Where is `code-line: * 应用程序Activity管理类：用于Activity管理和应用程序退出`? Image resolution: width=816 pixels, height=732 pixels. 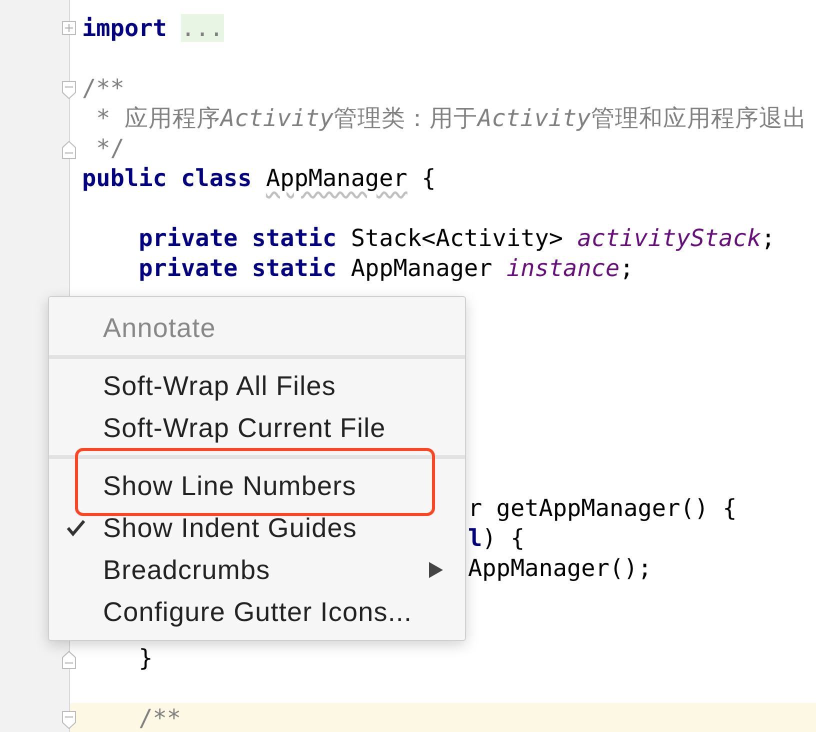 code-line: * 应用程序Activity管理类：用于Activity管理和应用程序退出 is located at coordinates (451, 118).